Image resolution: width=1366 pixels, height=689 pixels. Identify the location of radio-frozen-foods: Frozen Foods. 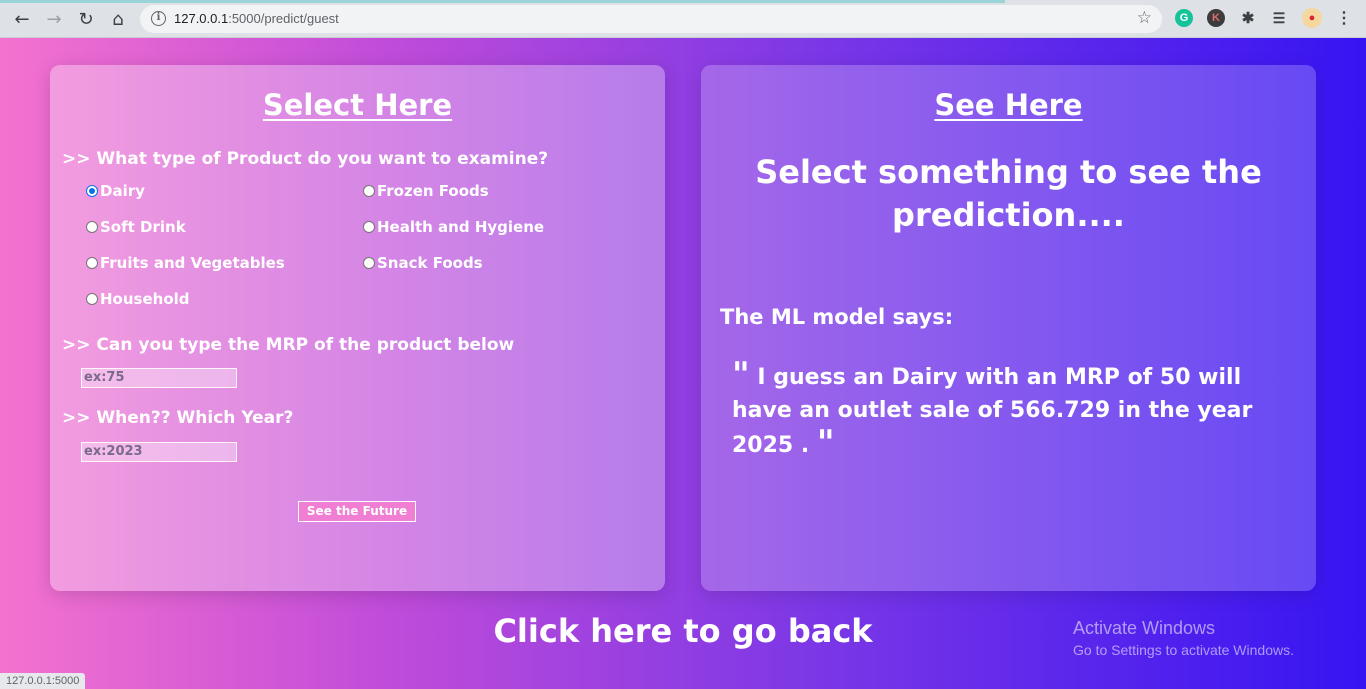
(426, 191).